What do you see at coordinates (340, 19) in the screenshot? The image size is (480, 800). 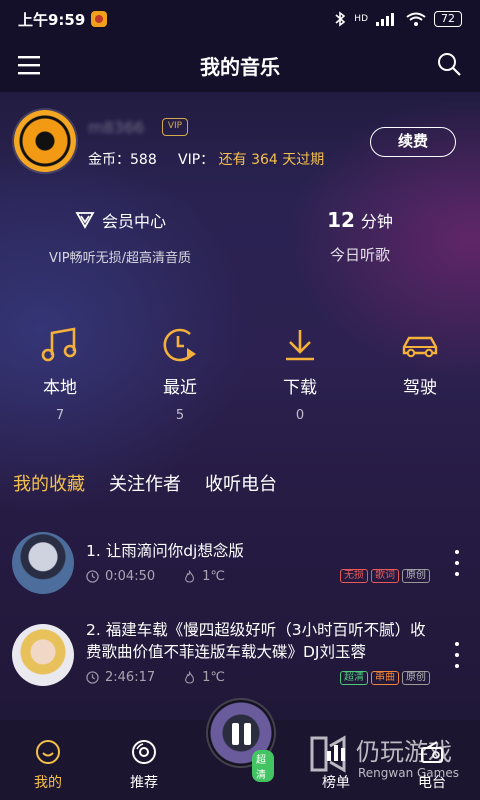 I see `bluetooth-icon` at bounding box center [340, 19].